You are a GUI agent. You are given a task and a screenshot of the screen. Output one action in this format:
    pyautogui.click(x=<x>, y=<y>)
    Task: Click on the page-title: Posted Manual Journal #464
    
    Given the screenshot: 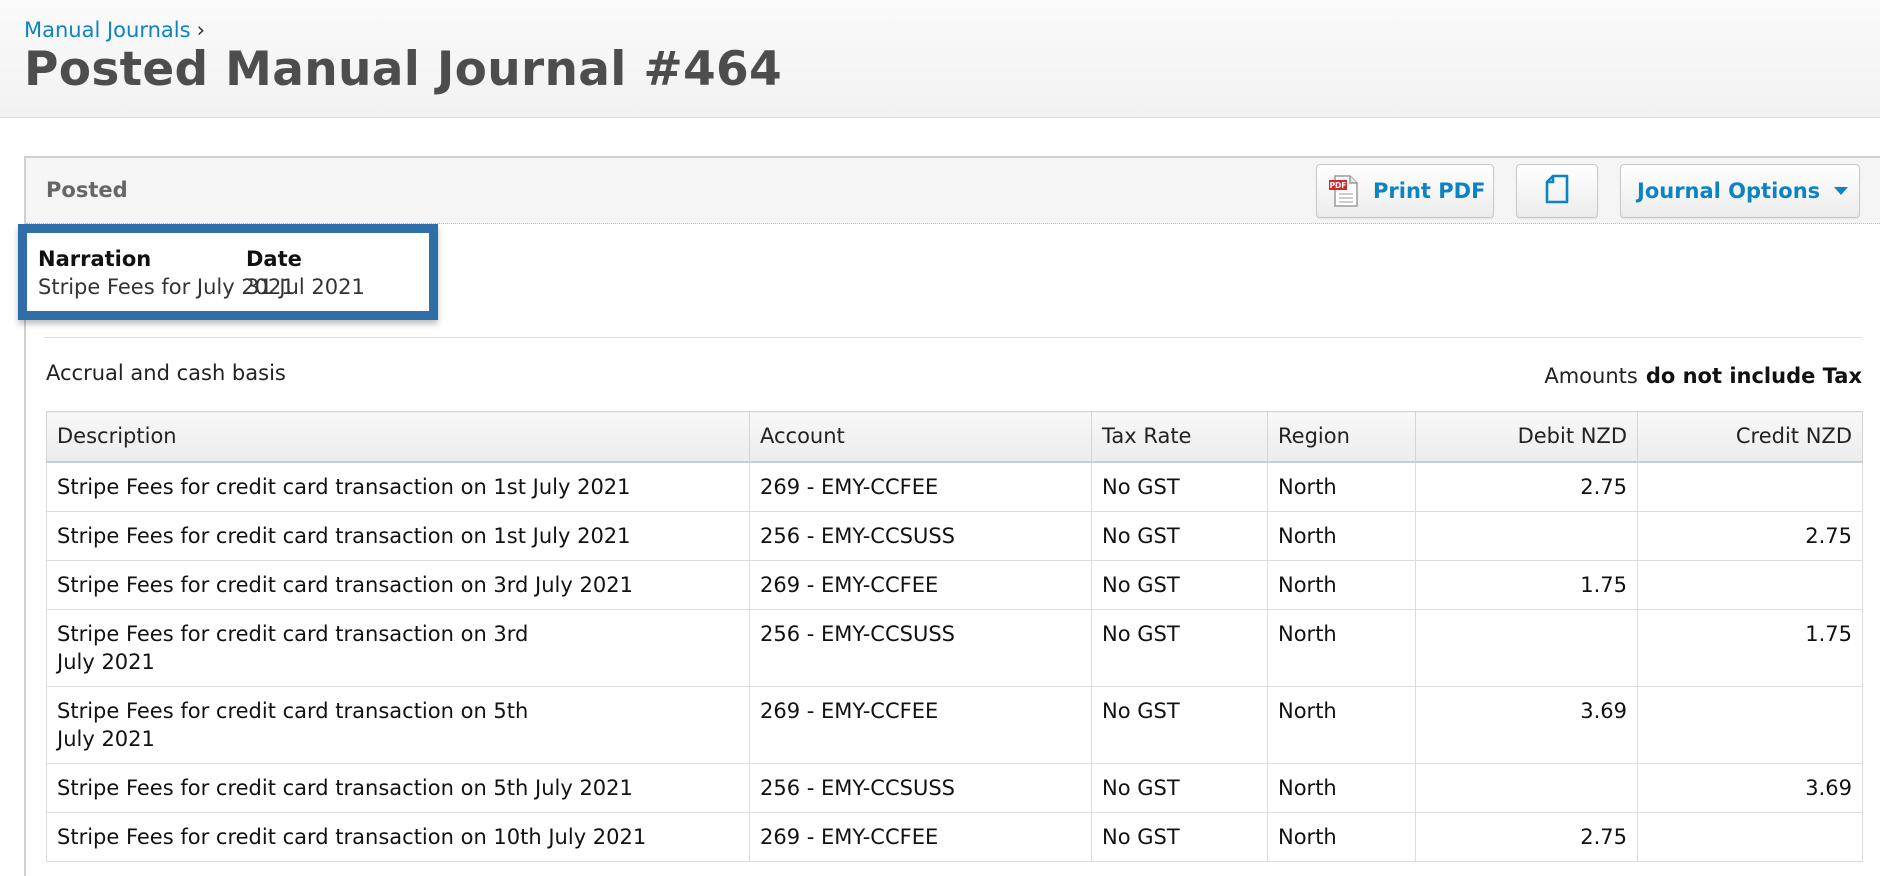 What is the action you would take?
    pyautogui.click(x=403, y=69)
    